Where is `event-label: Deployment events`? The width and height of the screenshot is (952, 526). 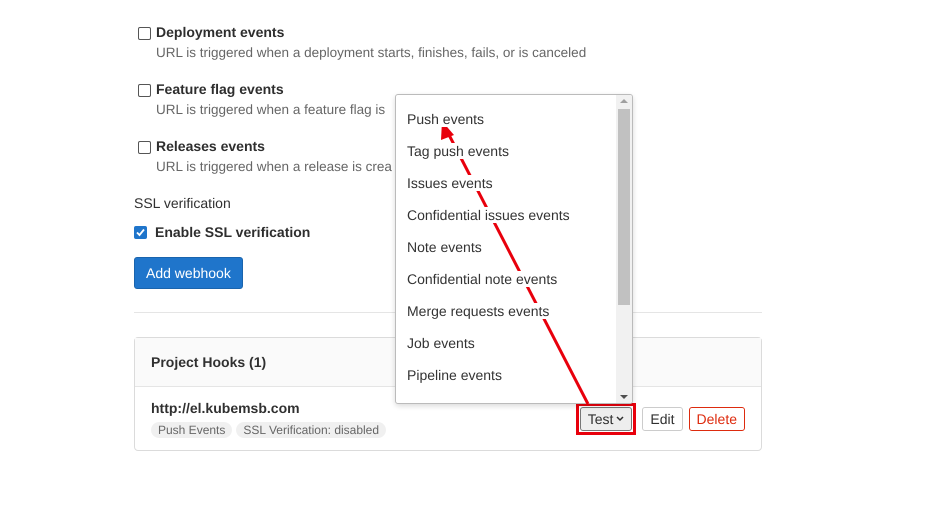 event-label: Deployment events is located at coordinates (220, 32).